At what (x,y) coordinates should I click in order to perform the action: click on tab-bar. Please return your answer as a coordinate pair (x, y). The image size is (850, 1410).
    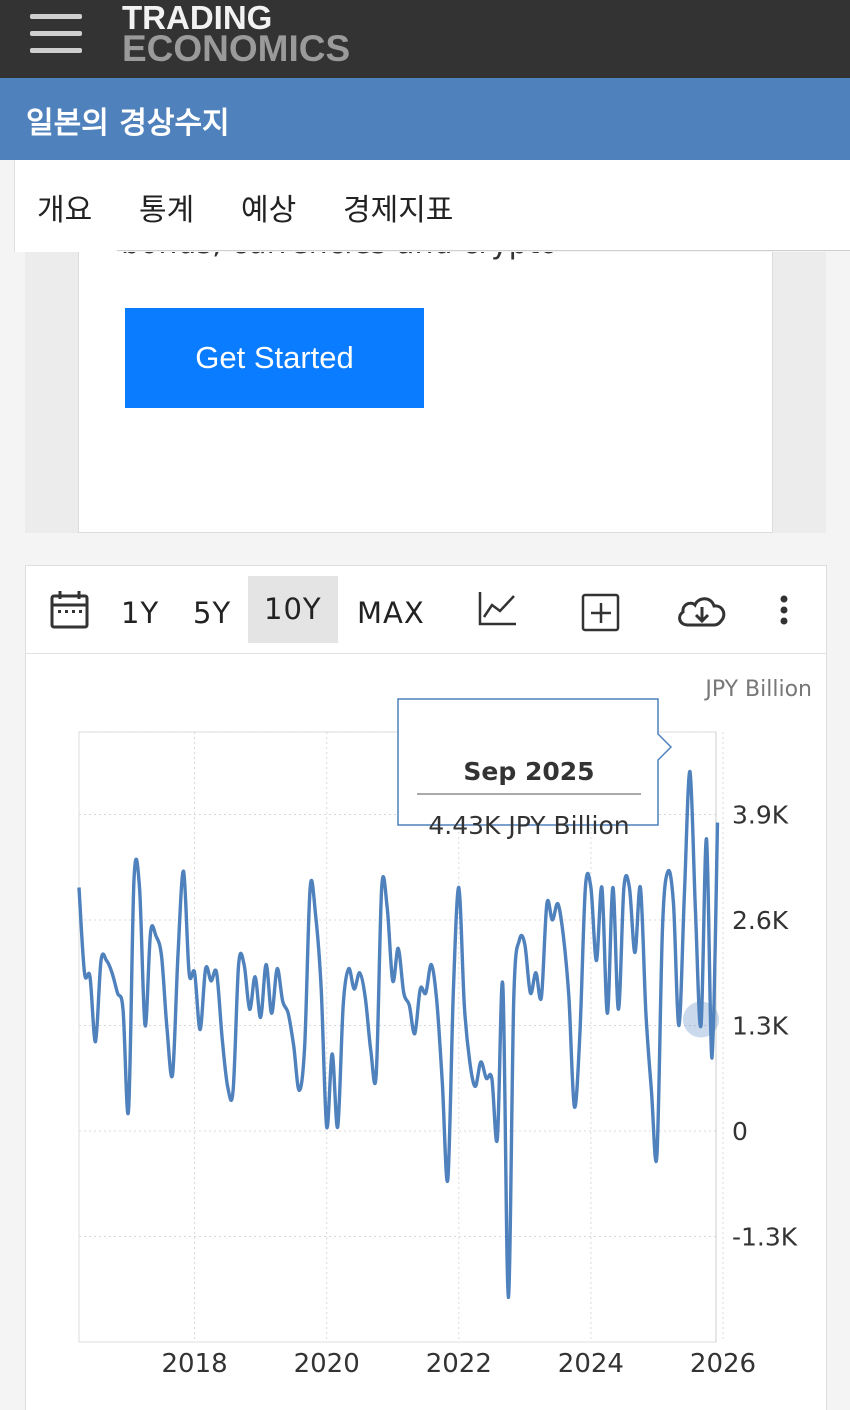
    Looking at the image, I should click on (483, 205).